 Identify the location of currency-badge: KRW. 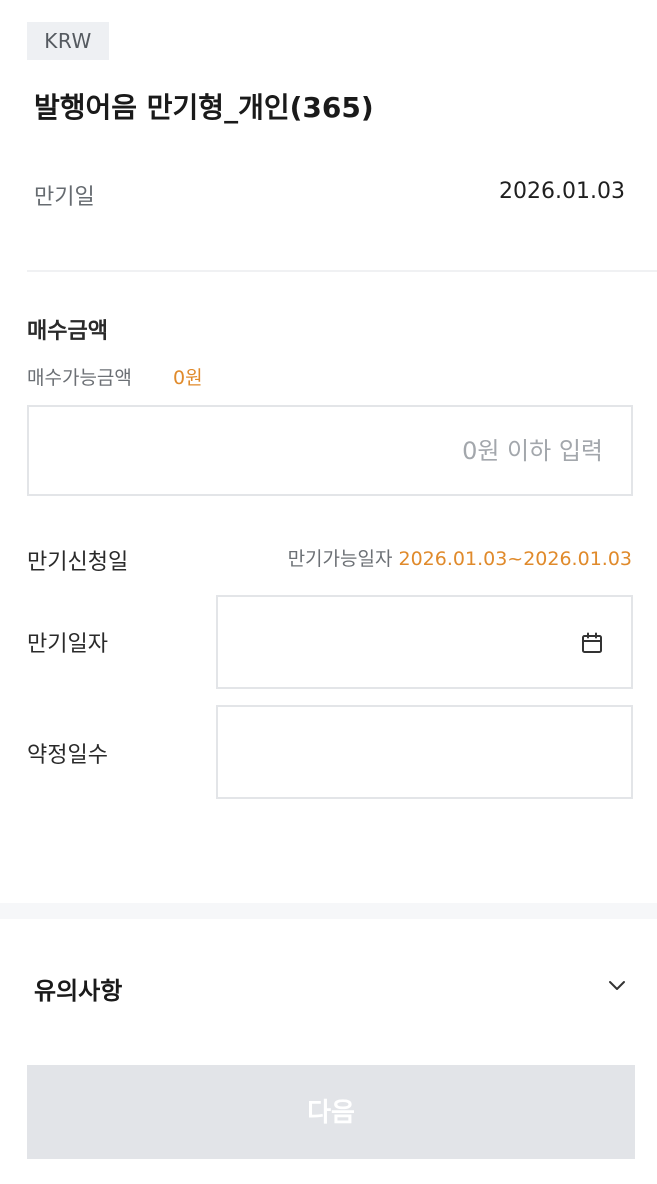
(68, 41).